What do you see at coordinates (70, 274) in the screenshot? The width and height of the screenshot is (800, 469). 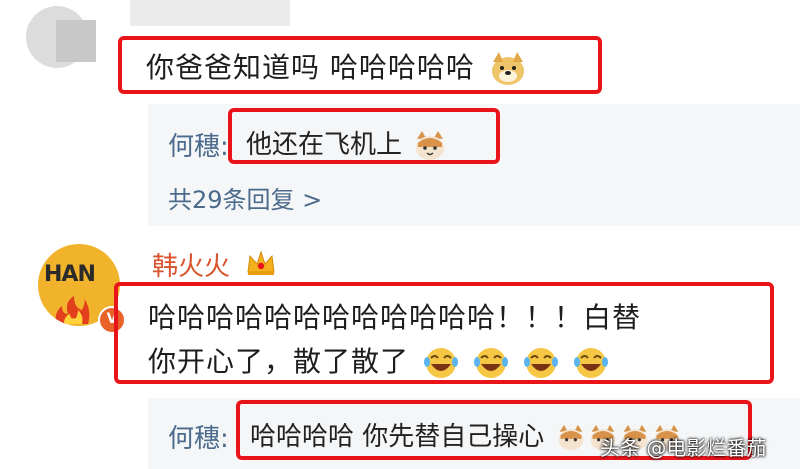 I see `avatar-text: HAN` at bounding box center [70, 274].